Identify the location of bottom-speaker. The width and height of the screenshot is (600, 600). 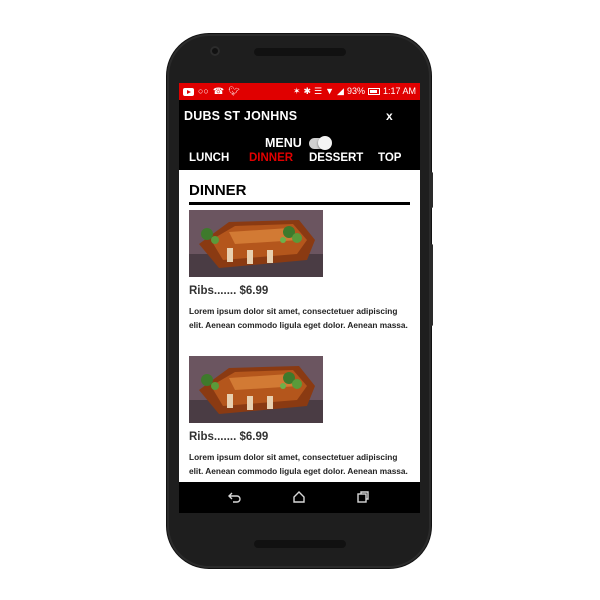
(300, 544).